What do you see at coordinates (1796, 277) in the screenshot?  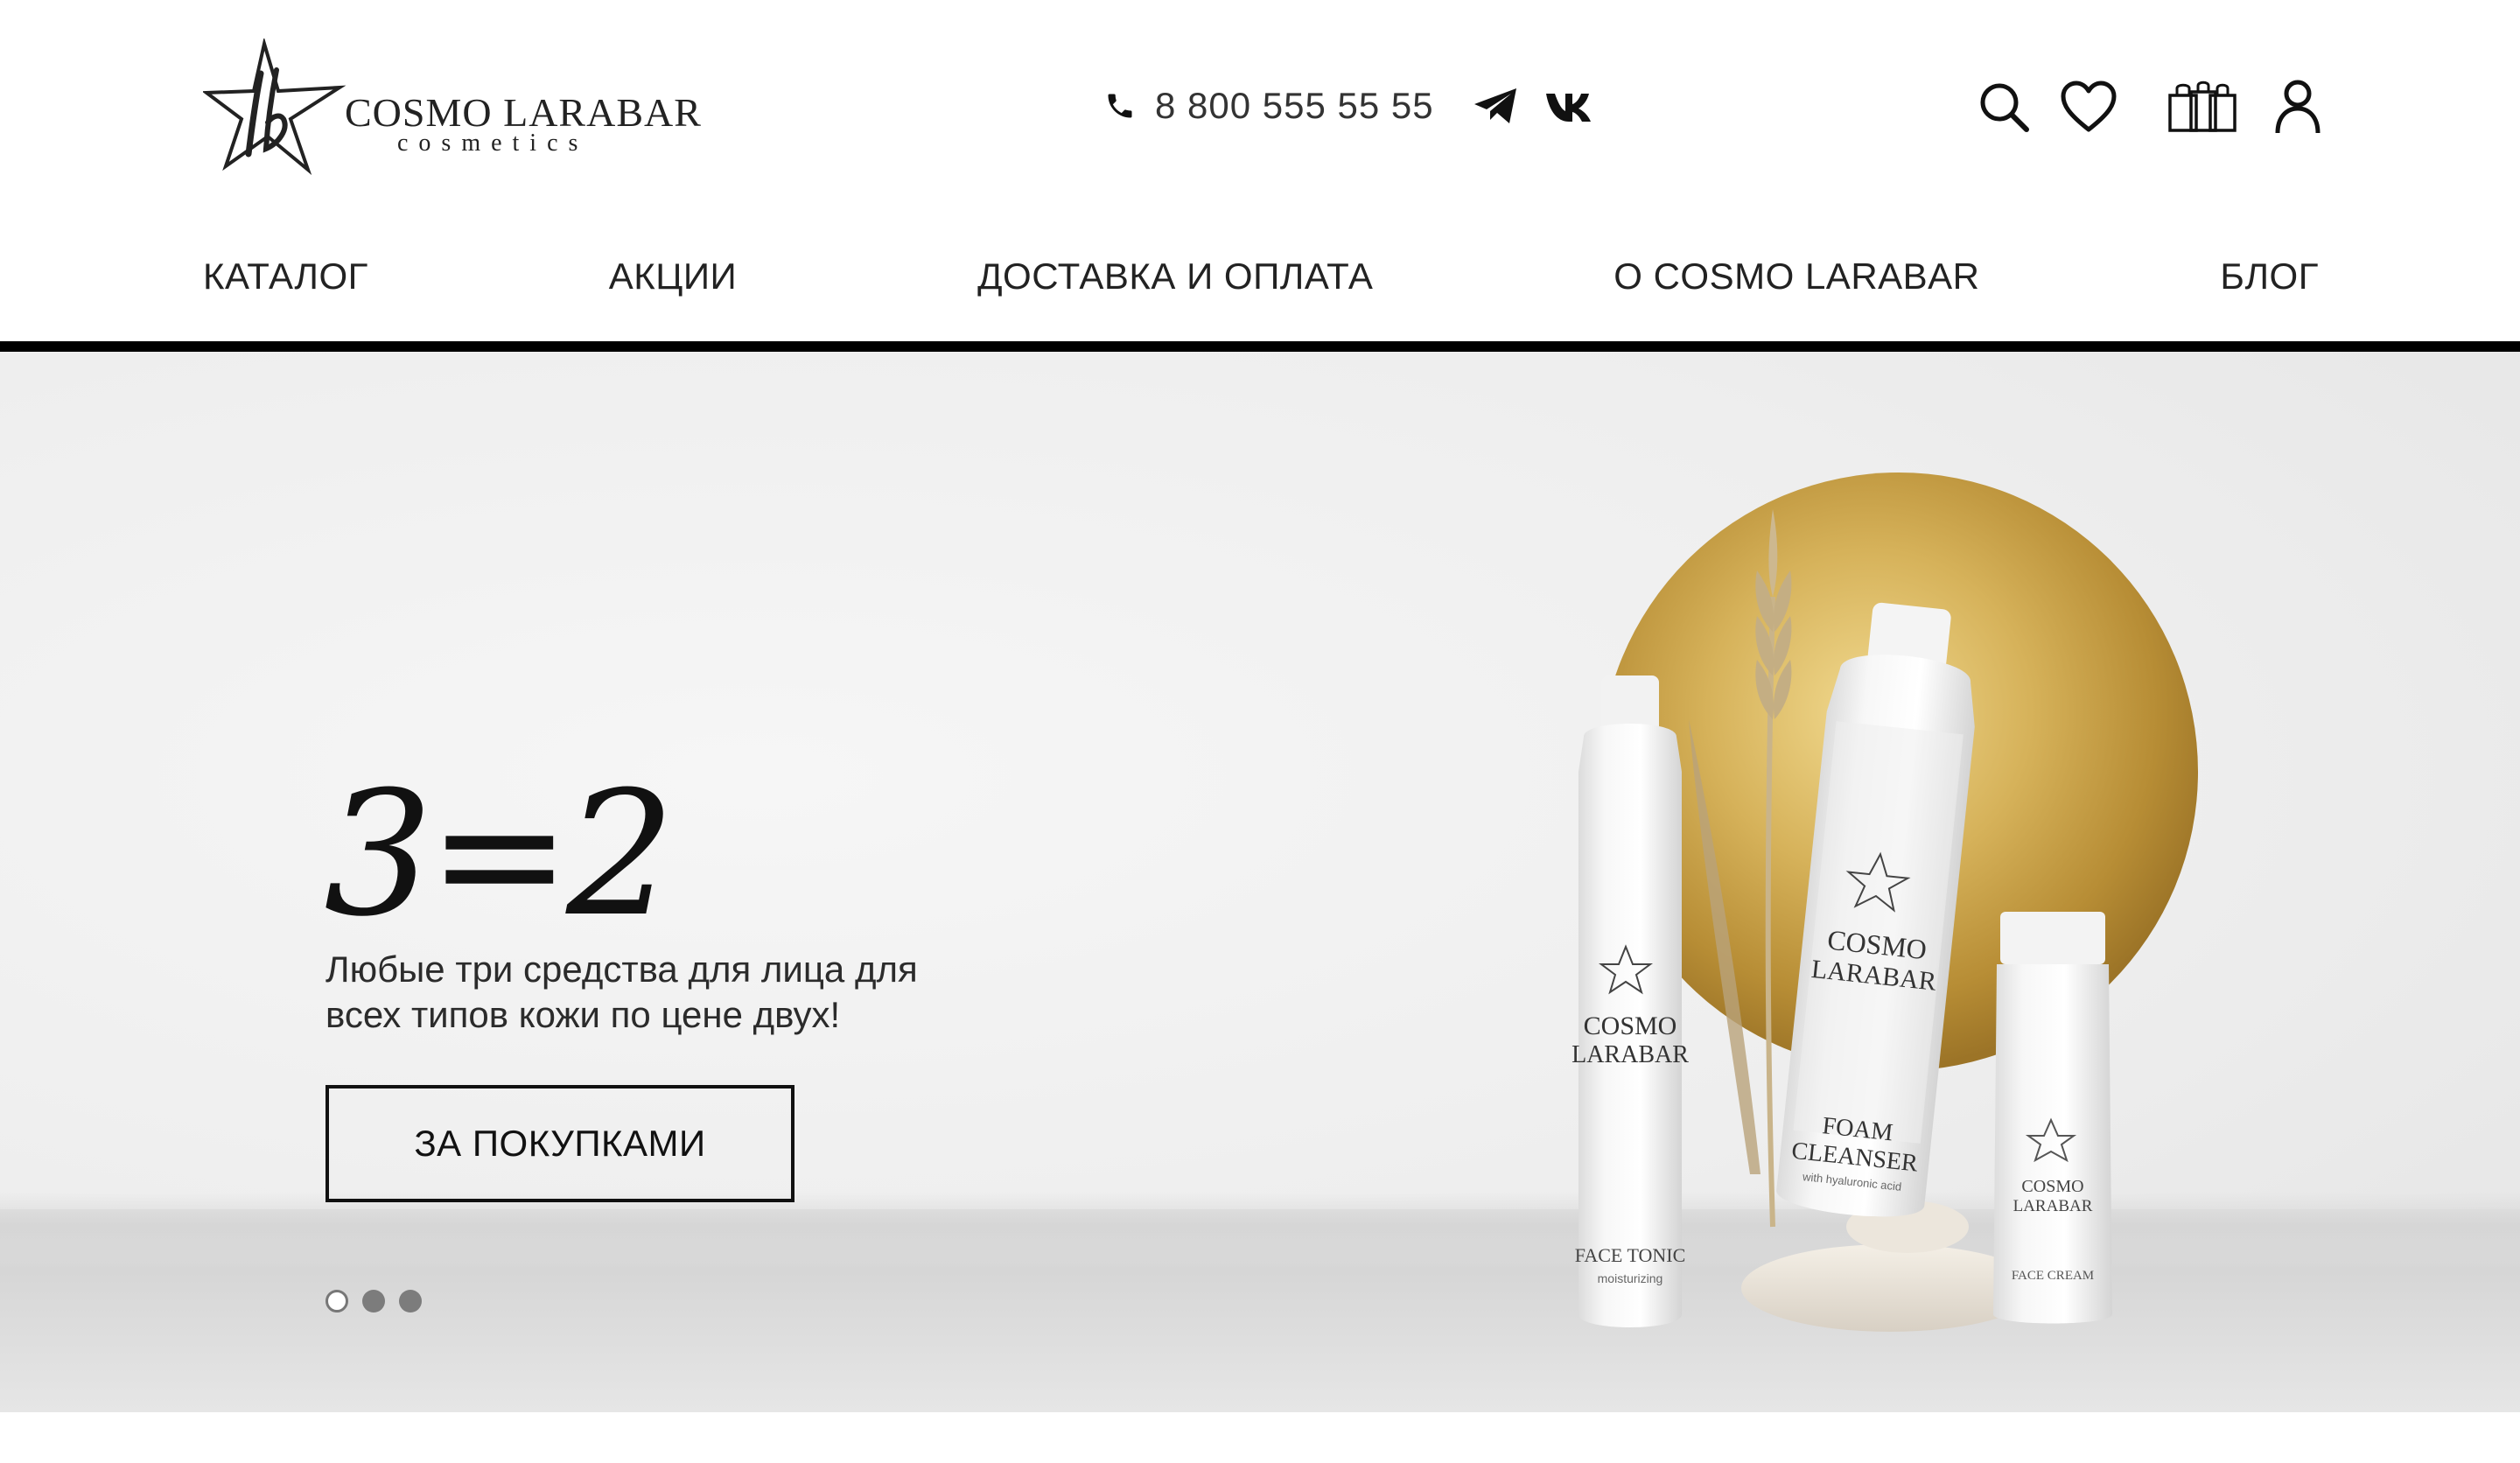 I see `nav-item-about: О COSMO LARABAR` at bounding box center [1796, 277].